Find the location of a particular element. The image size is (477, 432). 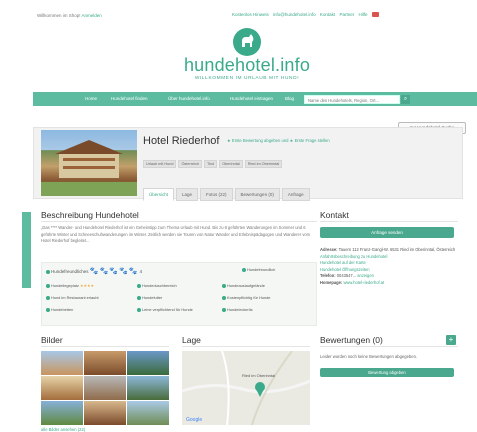

tab-lage: Lage is located at coordinates (187, 194).